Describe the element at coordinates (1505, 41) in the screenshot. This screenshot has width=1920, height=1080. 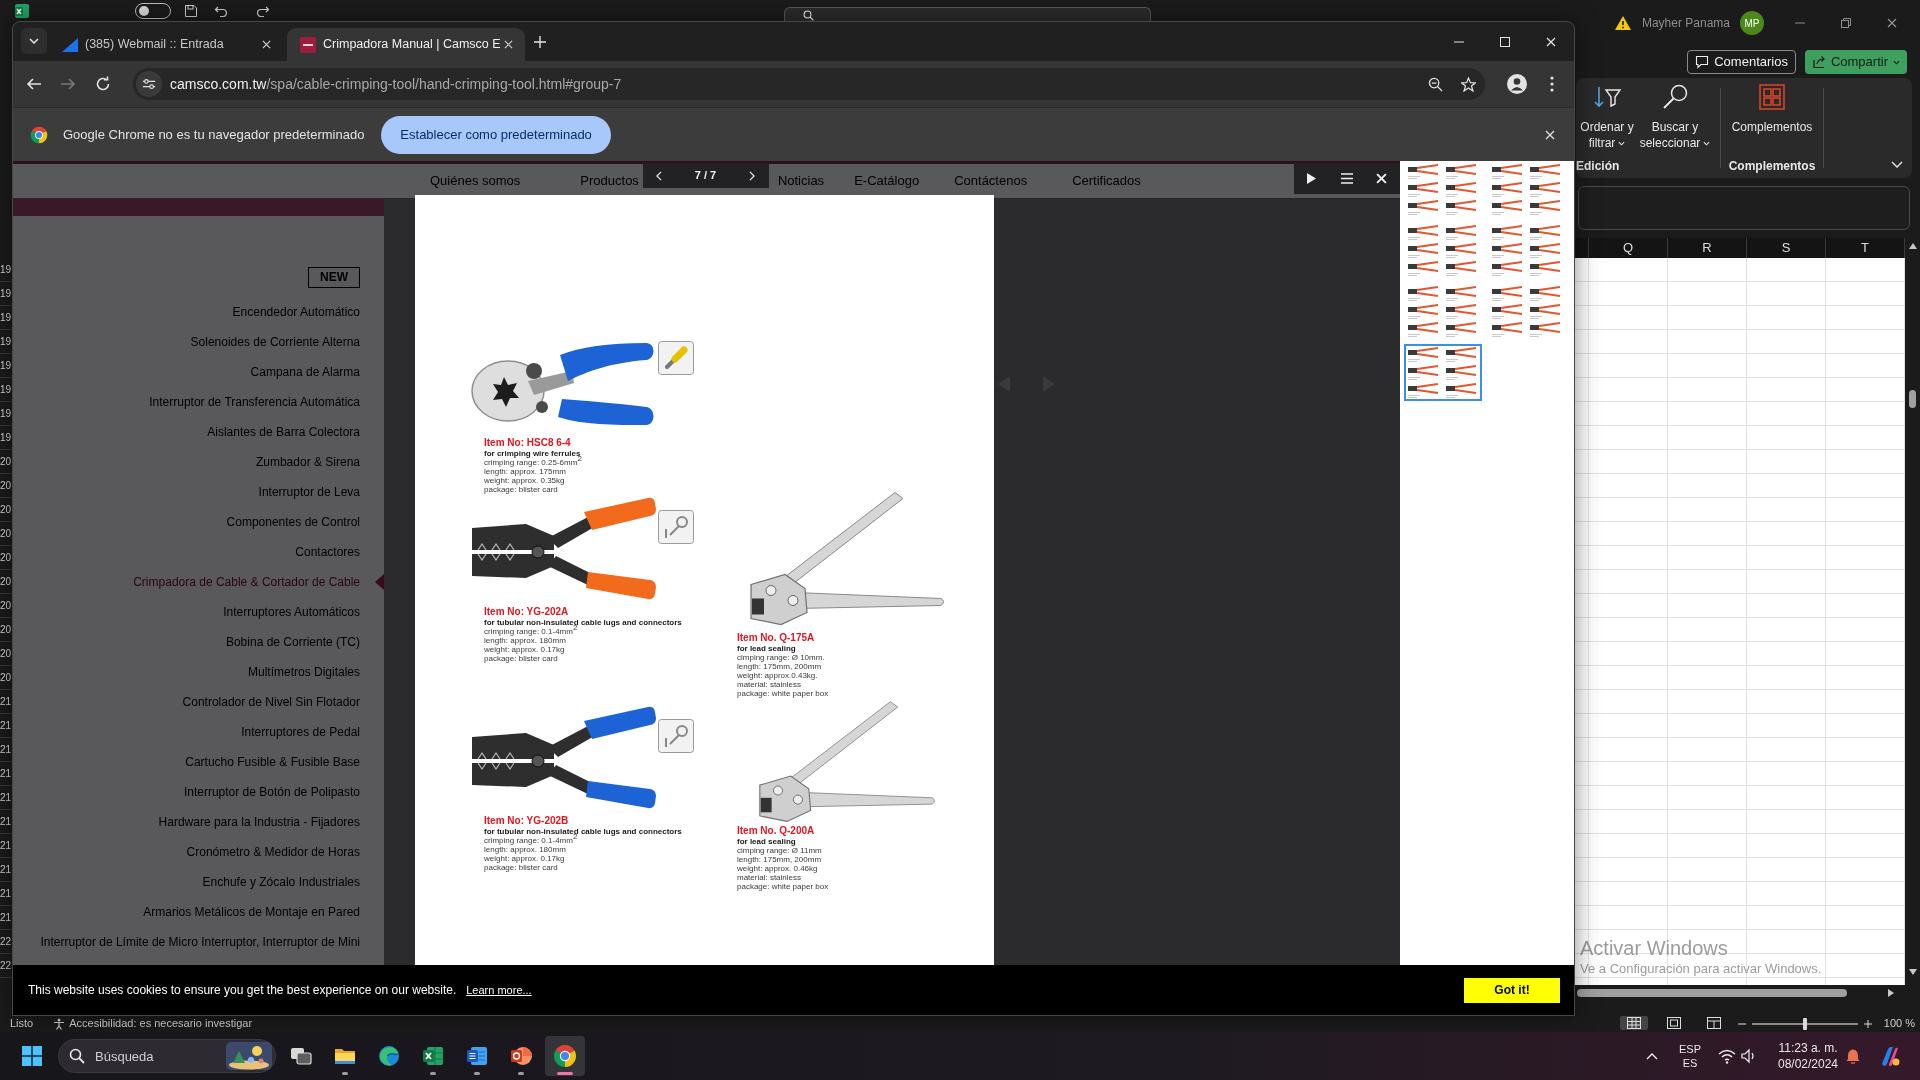
I see `maximize-icon` at that location.